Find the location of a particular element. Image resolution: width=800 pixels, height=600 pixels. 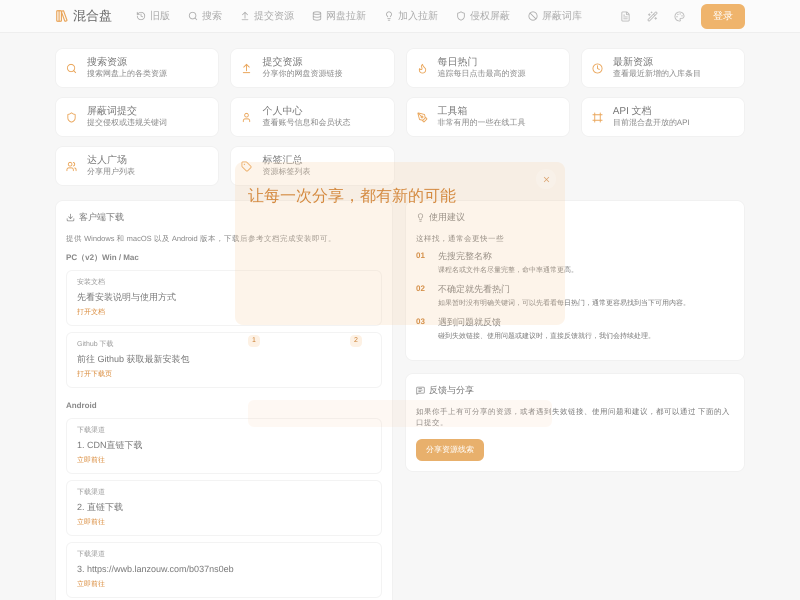

nav-link: 屏蔽词库 is located at coordinates (555, 16).